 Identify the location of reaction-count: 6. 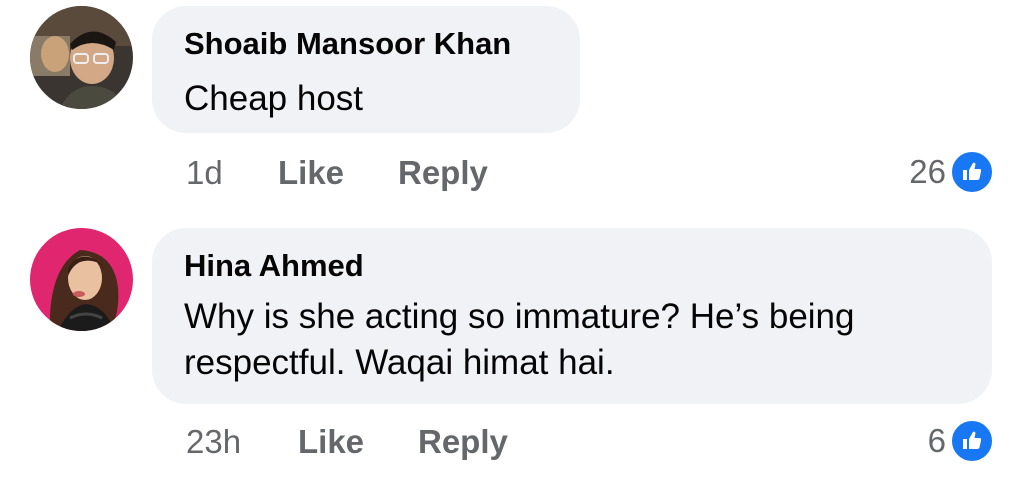
(936, 440).